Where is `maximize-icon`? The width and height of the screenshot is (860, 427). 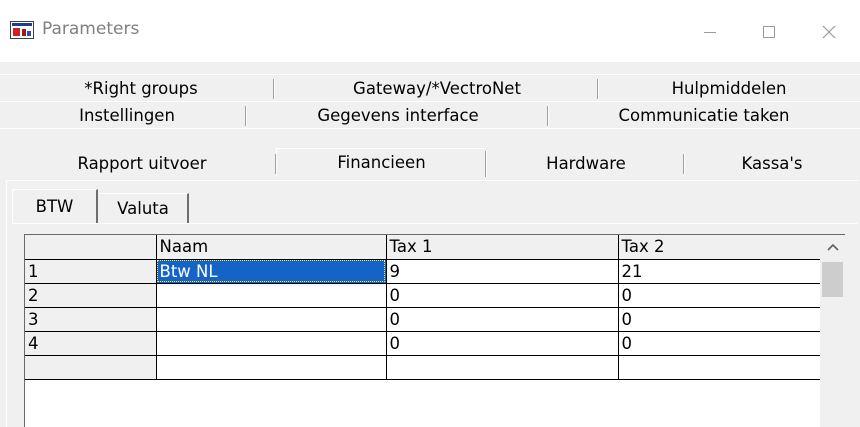
maximize-icon is located at coordinates (769, 32).